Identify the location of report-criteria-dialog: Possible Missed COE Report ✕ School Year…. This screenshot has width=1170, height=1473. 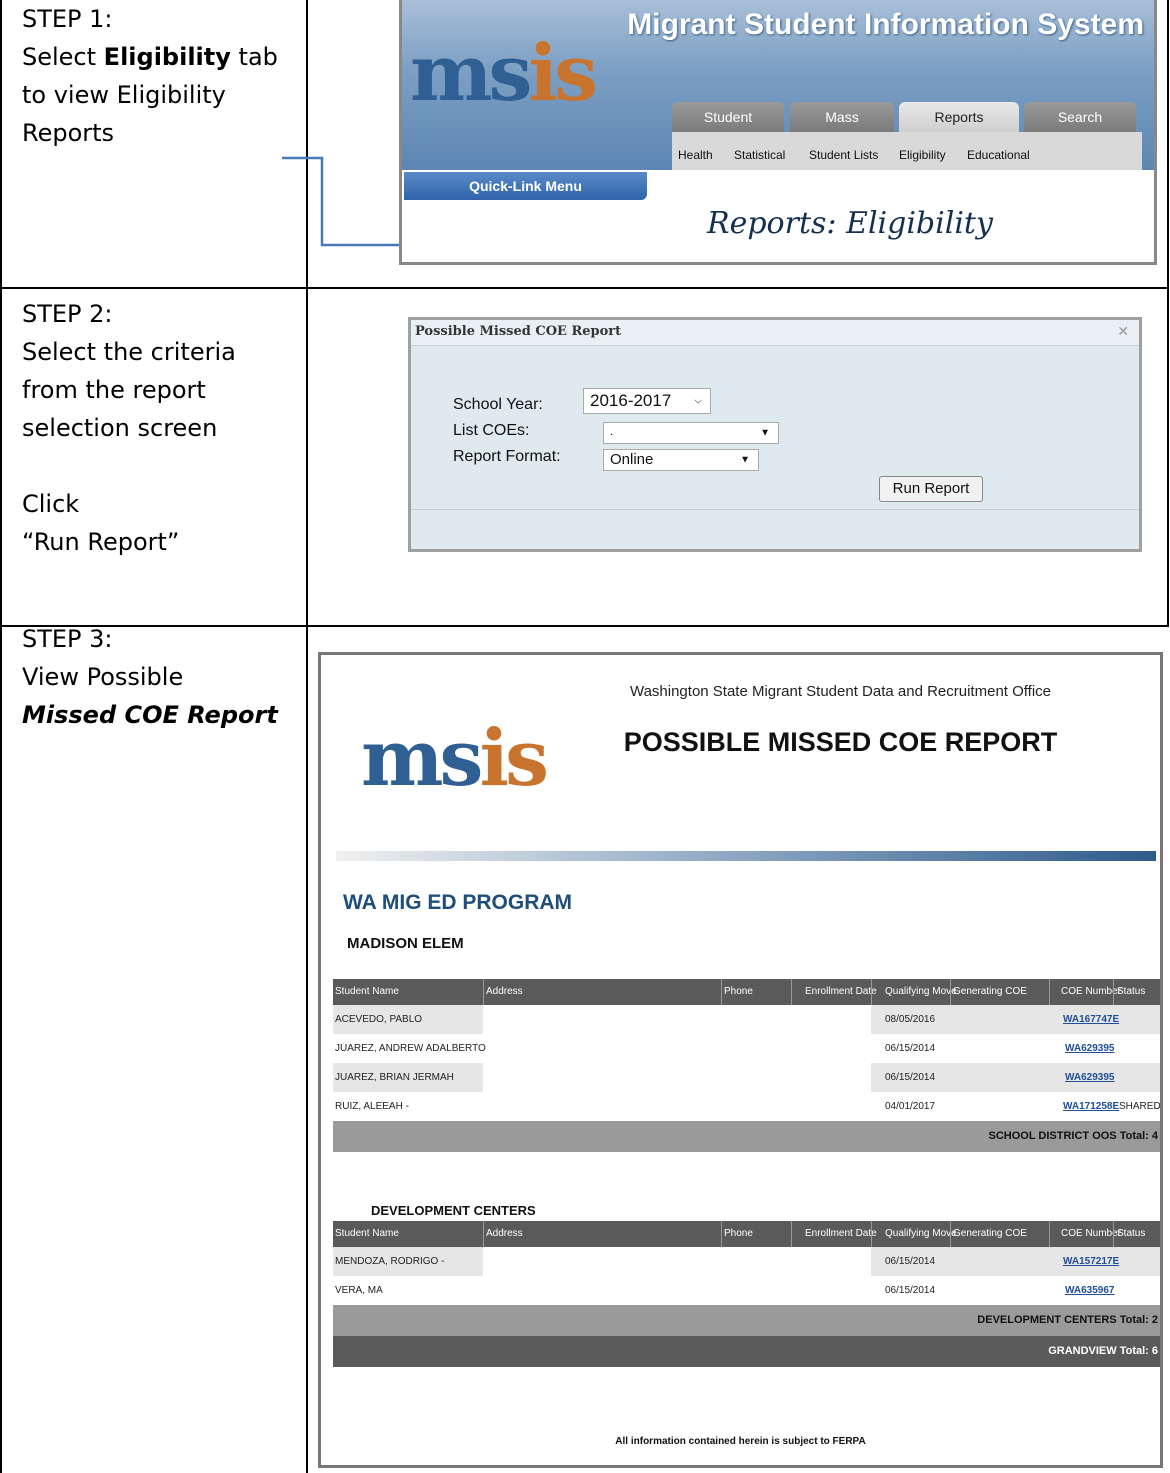
(775, 434).